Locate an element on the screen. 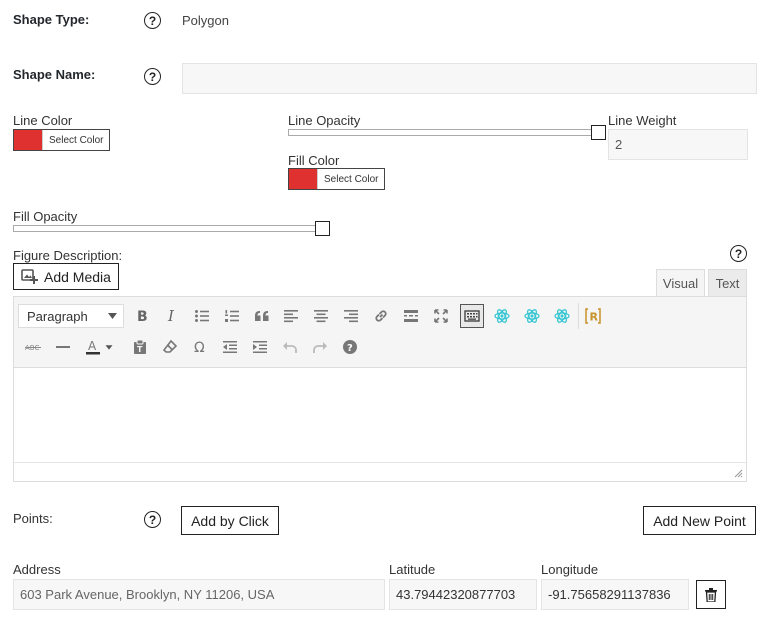 Image resolution: width=778 pixels, height=627 pixels. blockquote-button is located at coordinates (262, 316).